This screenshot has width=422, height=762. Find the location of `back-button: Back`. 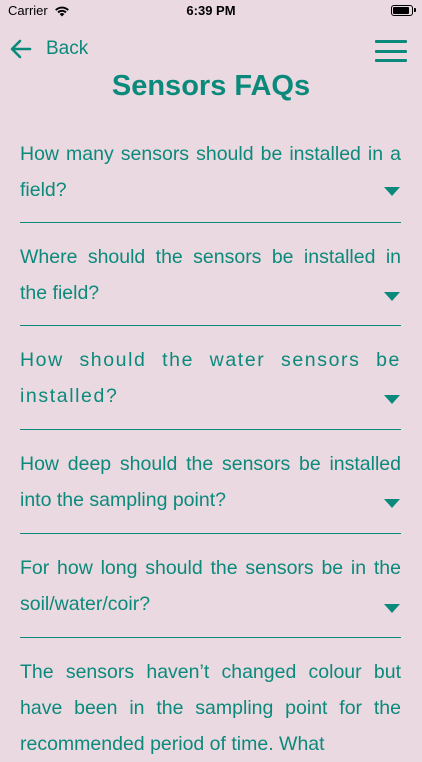

back-button: Back is located at coordinates (49, 49).